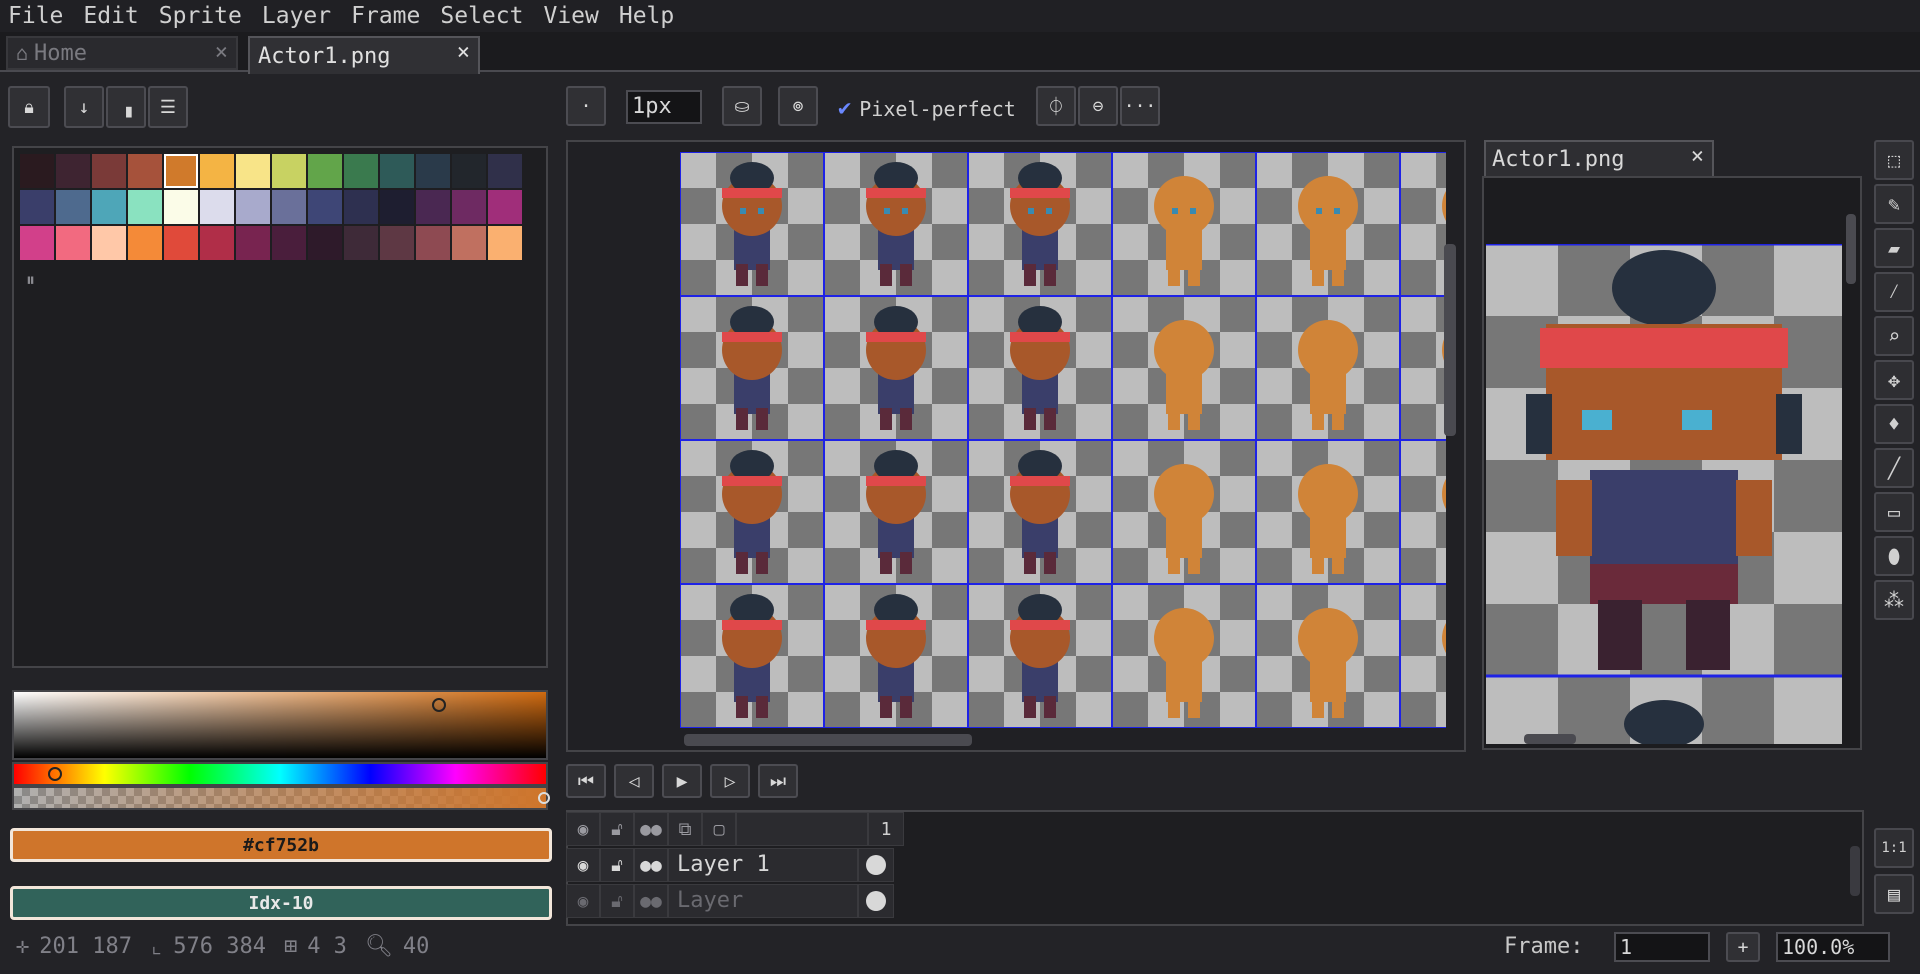 Image resolution: width=1920 pixels, height=974 pixels. Describe the element at coordinates (385, 16) in the screenshot. I see `menu-frame: Frame` at that location.